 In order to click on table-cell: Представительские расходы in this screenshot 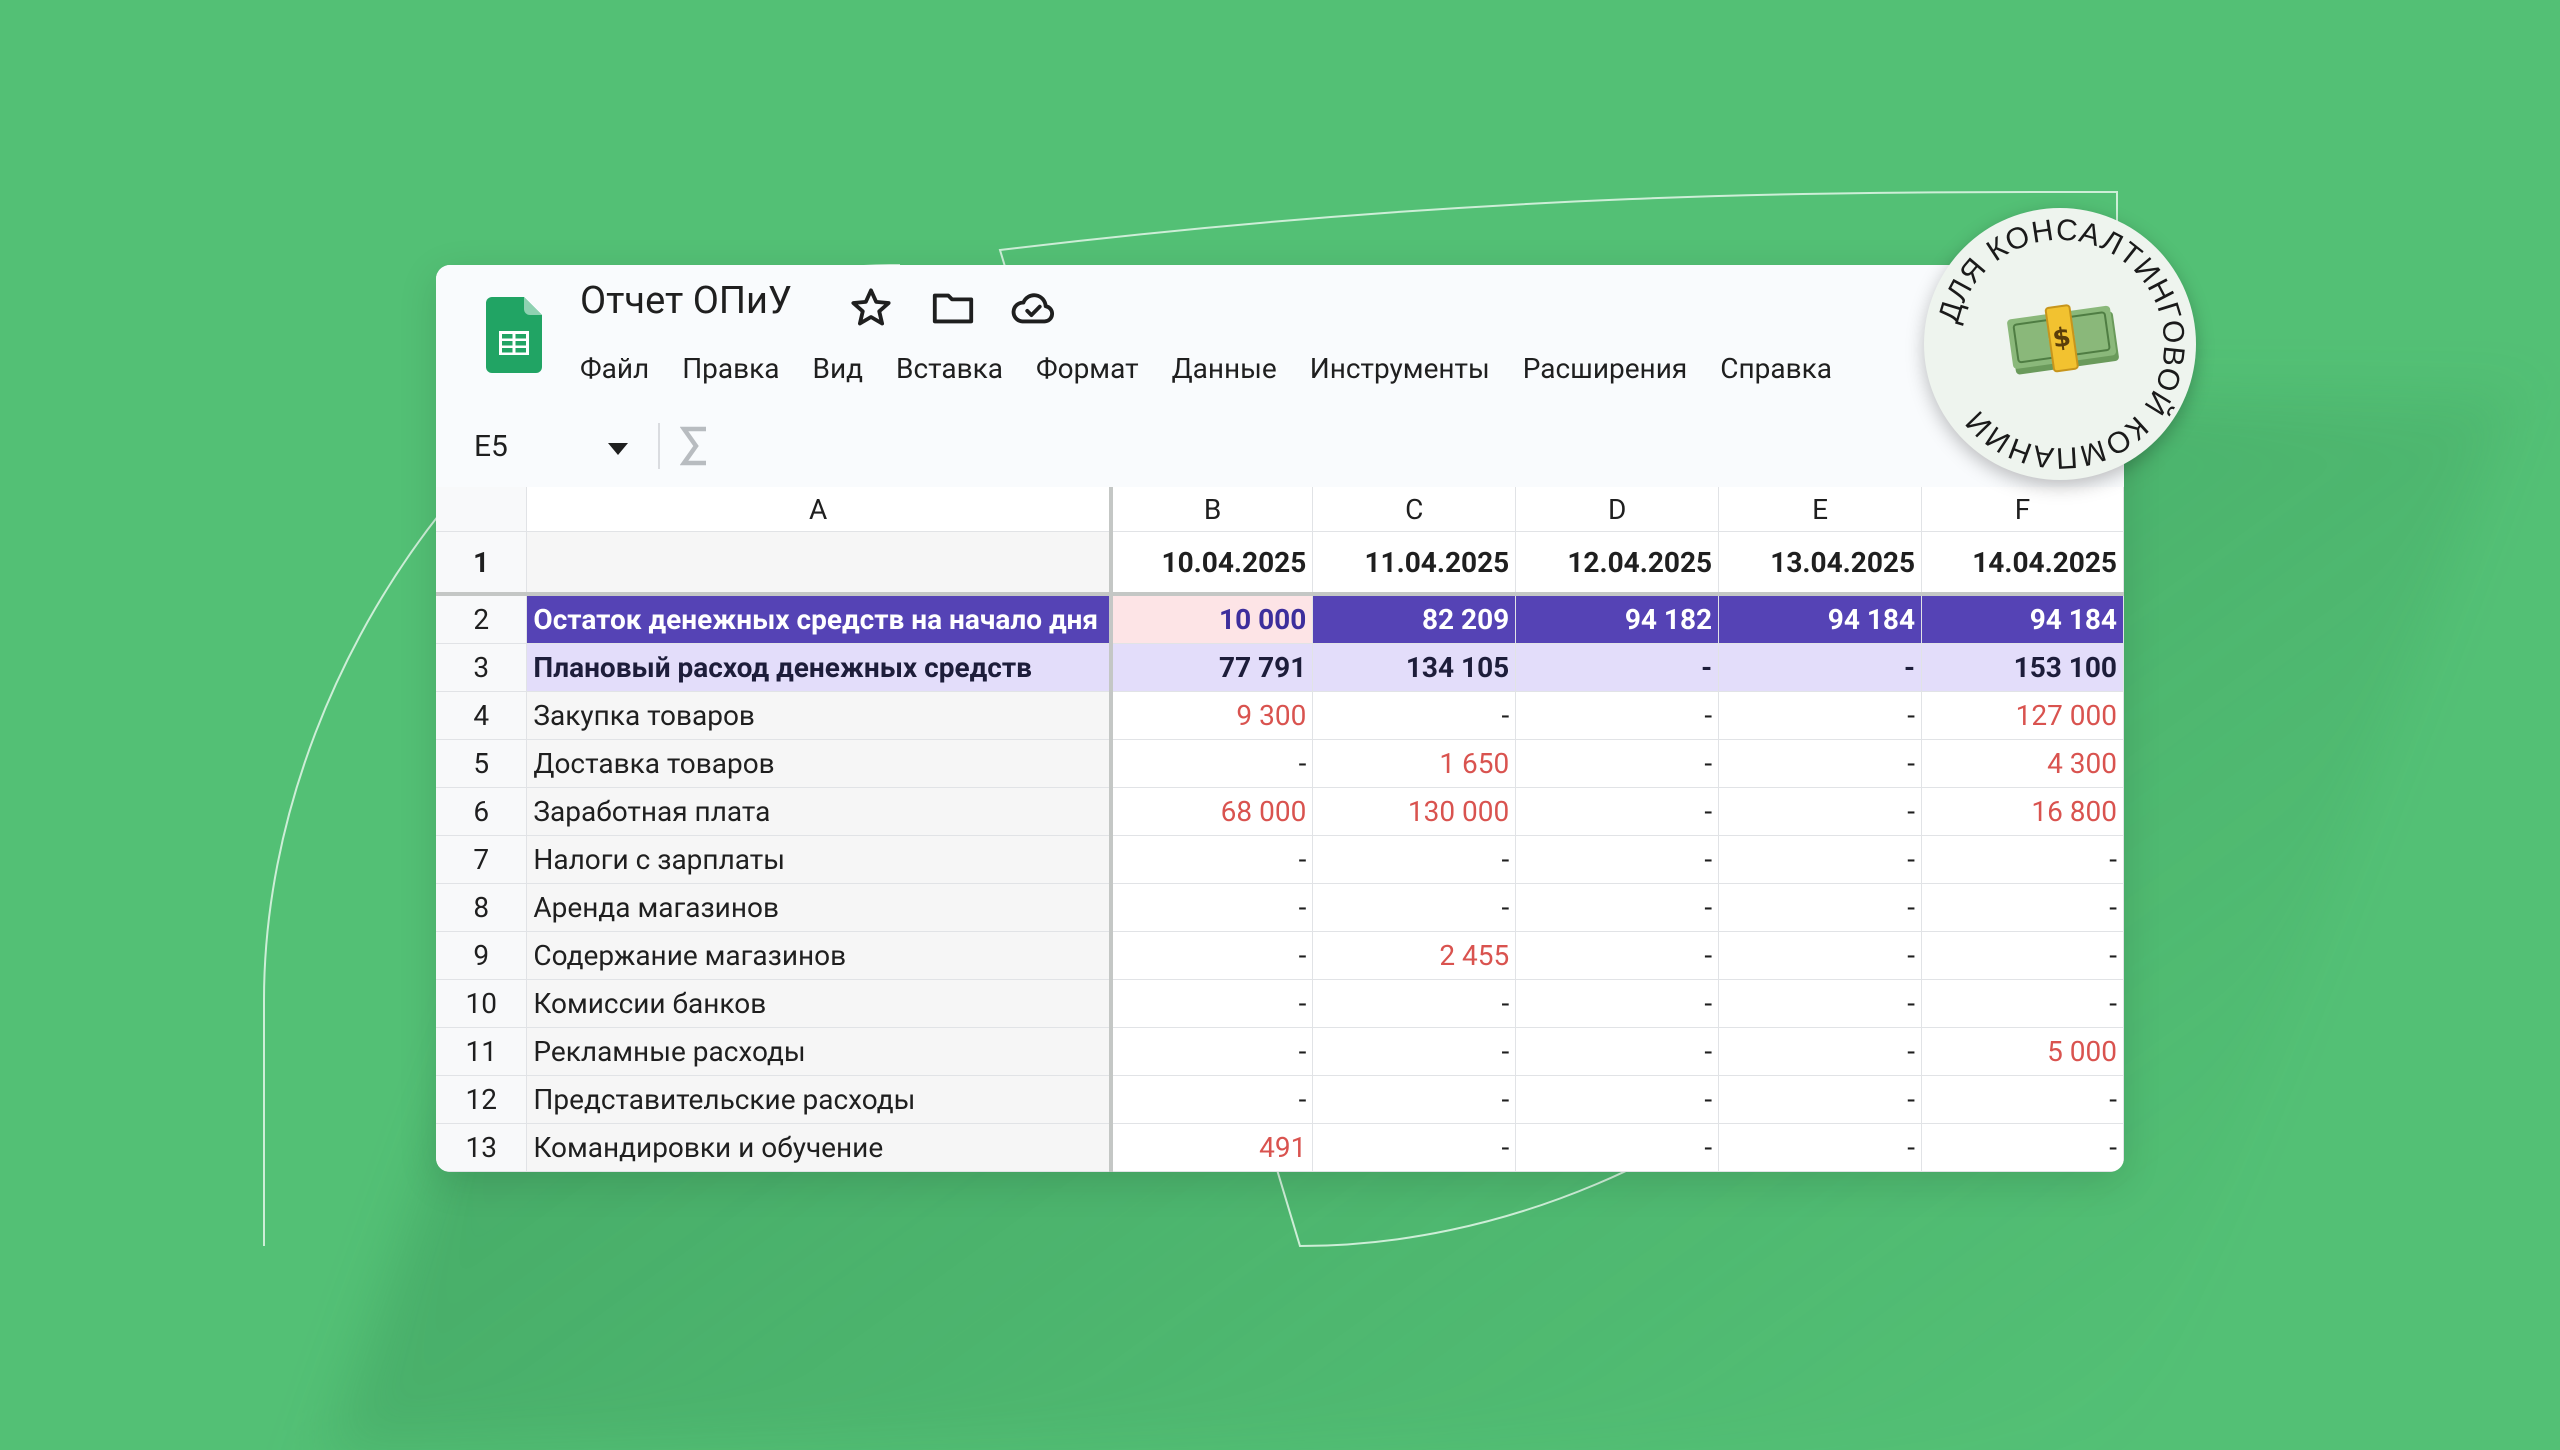, I will do `click(819, 1099)`.